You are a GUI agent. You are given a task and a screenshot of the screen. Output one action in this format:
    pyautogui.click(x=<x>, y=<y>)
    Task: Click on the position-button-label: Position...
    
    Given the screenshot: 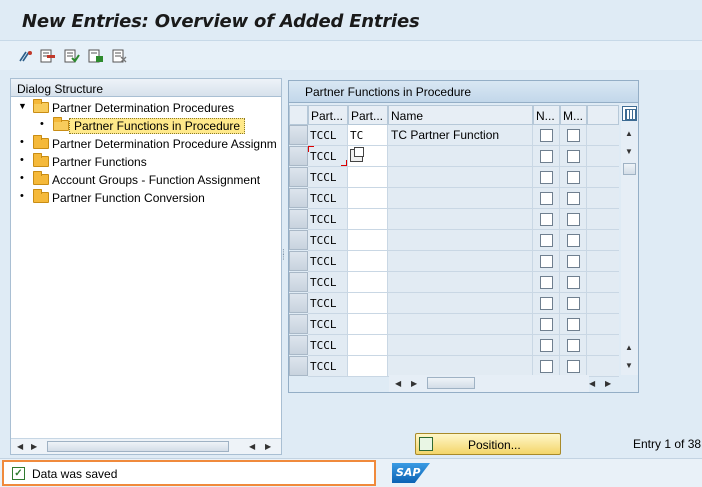 What is the action you would take?
    pyautogui.click(x=494, y=445)
    